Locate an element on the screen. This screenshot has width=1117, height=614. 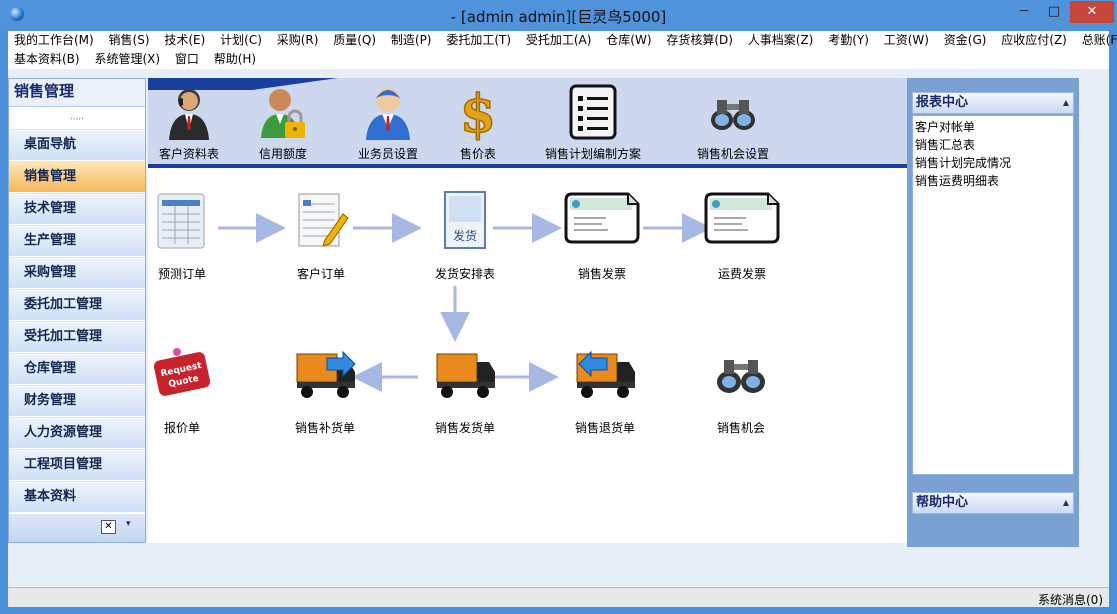
flow-label: 销售补货单 is located at coordinates (324, 428).